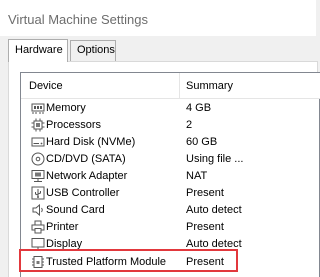 The image size is (320, 277). What do you see at coordinates (170, 142) in the screenshot?
I see `device-row-hard-disk: Hard Disk (NVMe) 60 GB` at bounding box center [170, 142].